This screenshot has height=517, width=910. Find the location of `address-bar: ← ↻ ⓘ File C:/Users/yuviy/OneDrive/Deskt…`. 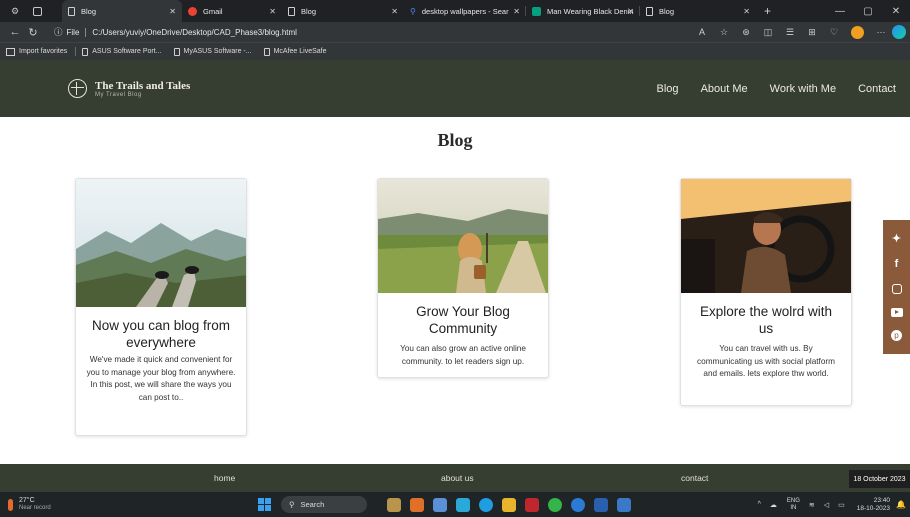

address-bar: ← ↻ ⓘ File C:/Users/yuviy/OneDrive/Deskt… is located at coordinates (455, 32).